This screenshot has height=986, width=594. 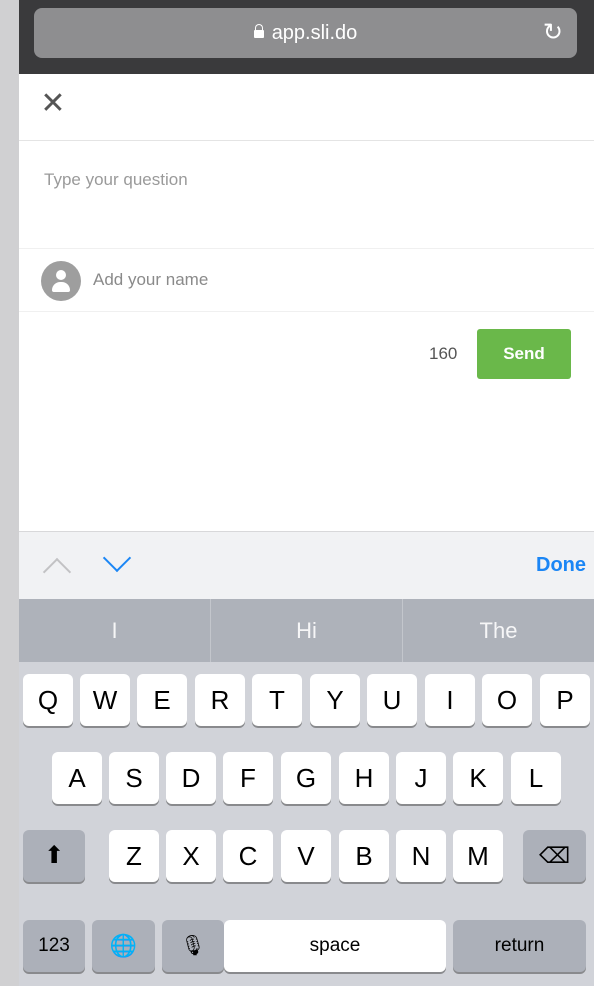 What do you see at coordinates (306, 778) in the screenshot?
I see `key-g: G` at bounding box center [306, 778].